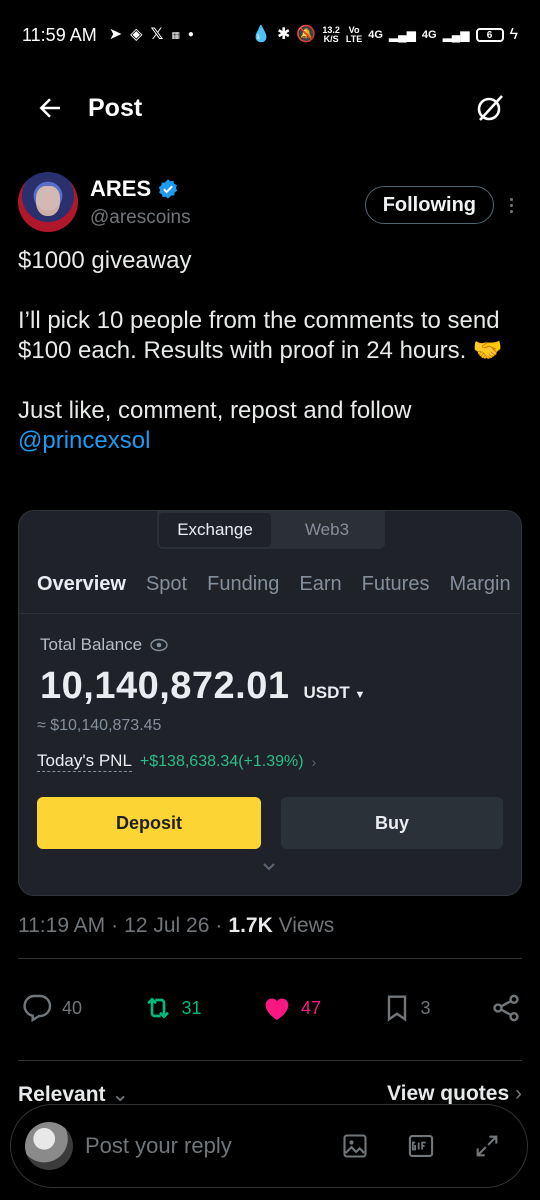 The width and height of the screenshot is (540, 1200). What do you see at coordinates (115, 107) in the screenshot?
I see `page-title: Post` at bounding box center [115, 107].